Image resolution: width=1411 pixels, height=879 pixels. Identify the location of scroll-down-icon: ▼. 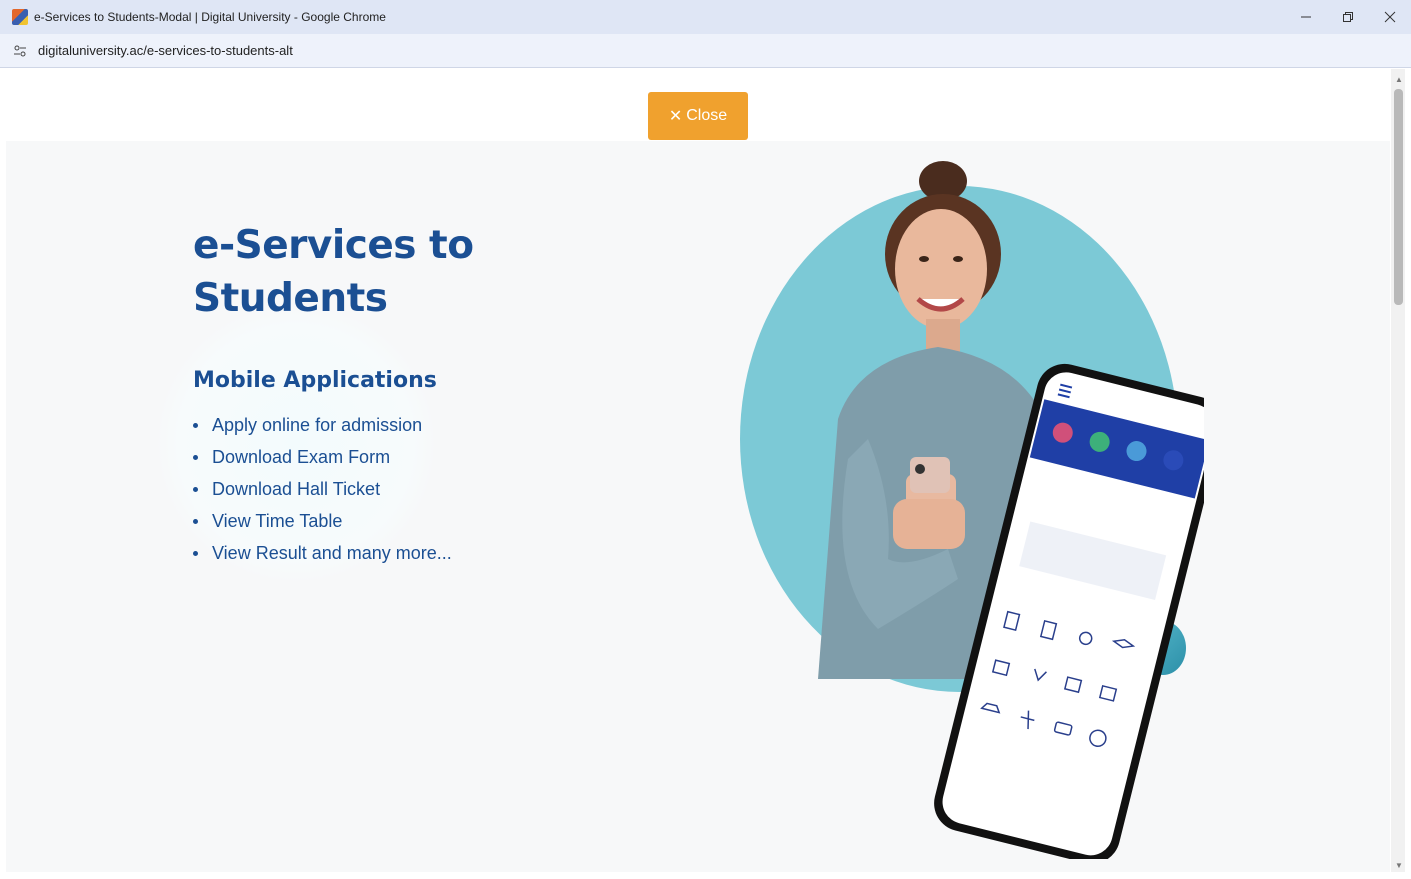
(1399, 865).